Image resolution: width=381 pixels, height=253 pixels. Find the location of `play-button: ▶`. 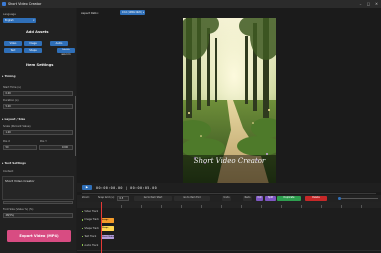

play-button: ▶ is located at coordinates (87, 187).